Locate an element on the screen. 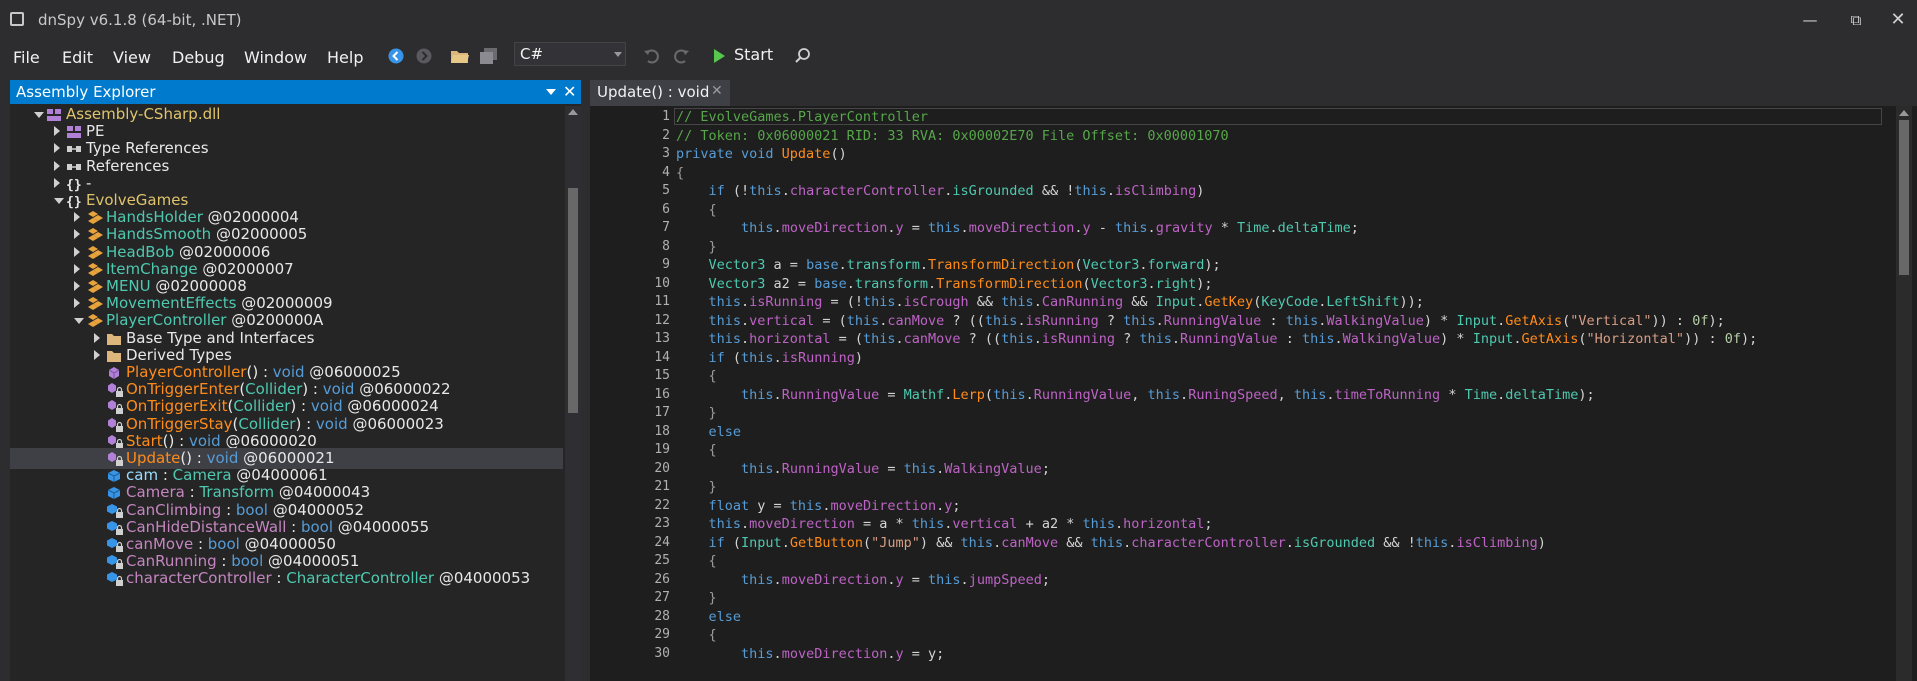 This screenshot has height=681, width=1917. restore-button: ⧉ is located at coordinates (1856, 20).